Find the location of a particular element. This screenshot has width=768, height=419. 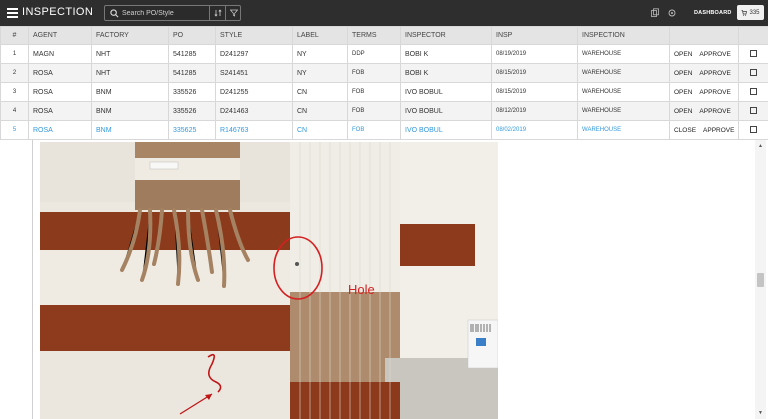

cell-style: S241451 is located at coordinates (254, 73).